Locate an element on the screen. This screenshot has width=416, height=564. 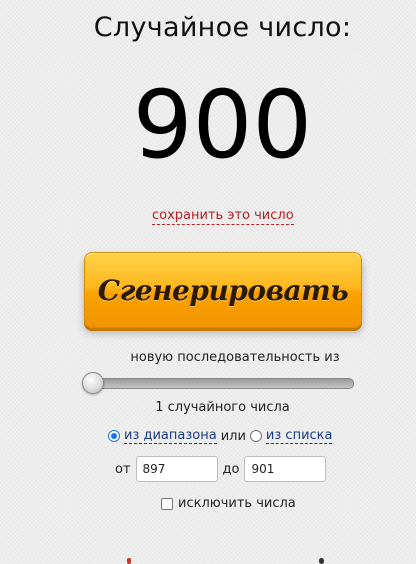
range-to-label: до is located at coordinates (231, 469).